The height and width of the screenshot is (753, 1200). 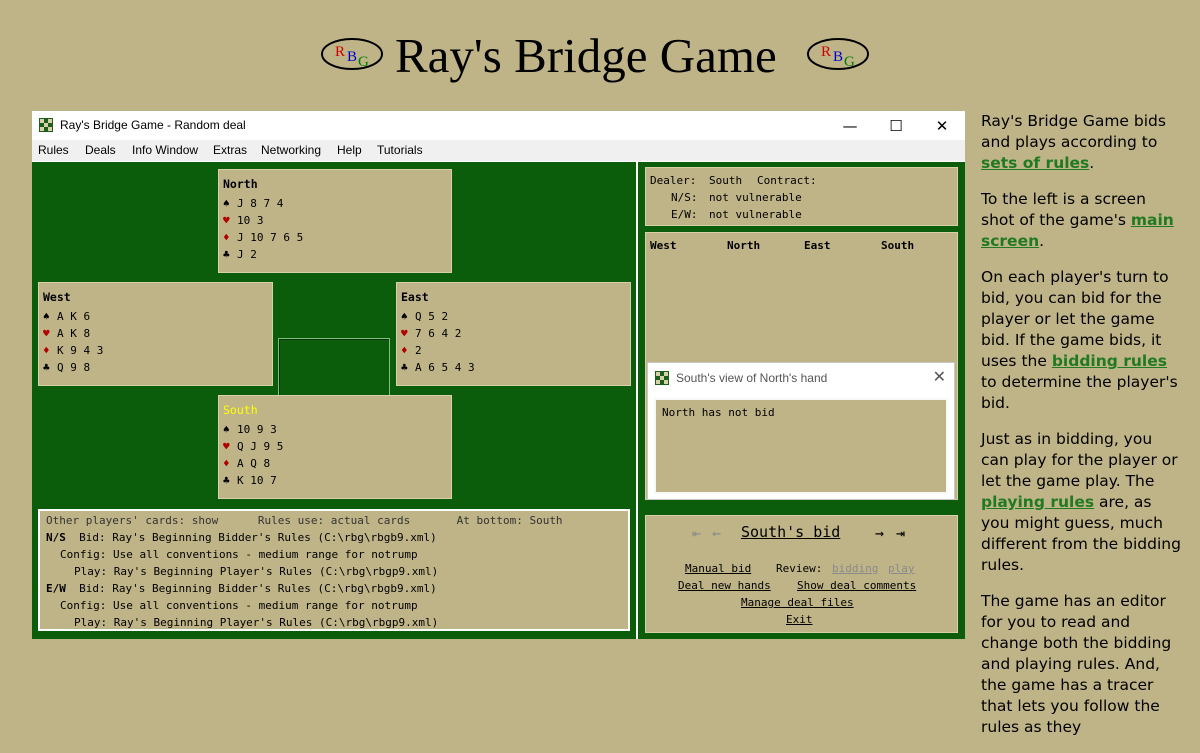 What do you see at coordinates (291, 150) in the screenshot?
I see `menu-networking: Networking` at bounding box center [291, 150].